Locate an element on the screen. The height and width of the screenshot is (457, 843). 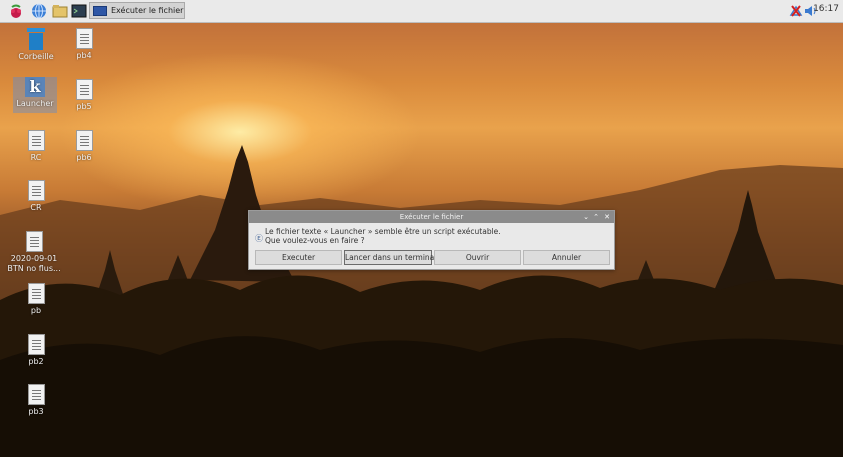
desktop-icon-rc: RC is located at coordinates (36, 146).